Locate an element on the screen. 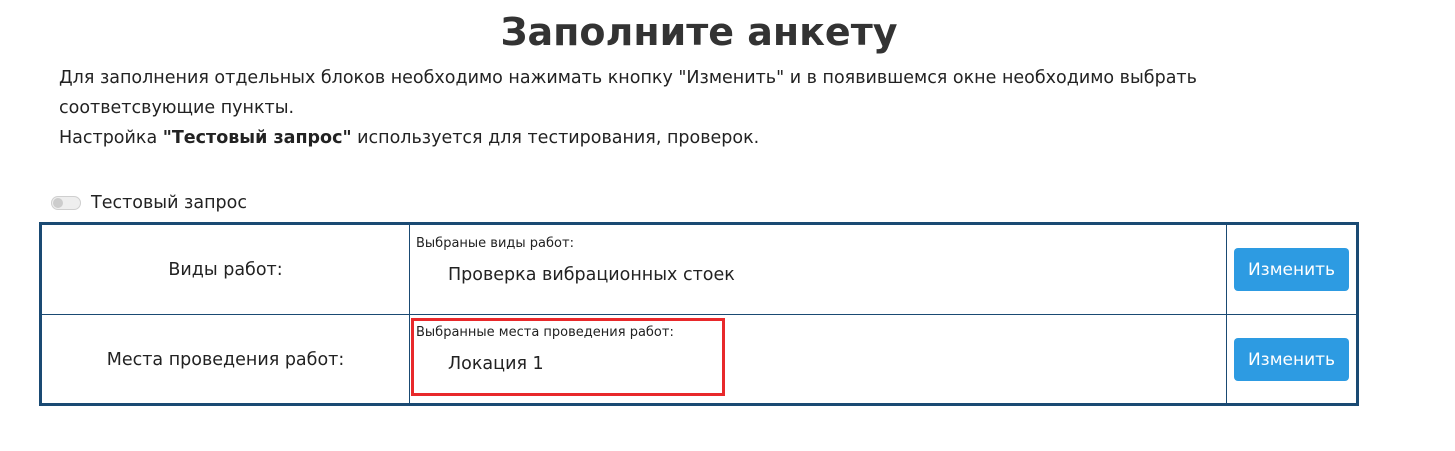 The width and height of the screenshot is (1455, 451). work-types-label: Виды работ: is located at coordinates (226, 269).